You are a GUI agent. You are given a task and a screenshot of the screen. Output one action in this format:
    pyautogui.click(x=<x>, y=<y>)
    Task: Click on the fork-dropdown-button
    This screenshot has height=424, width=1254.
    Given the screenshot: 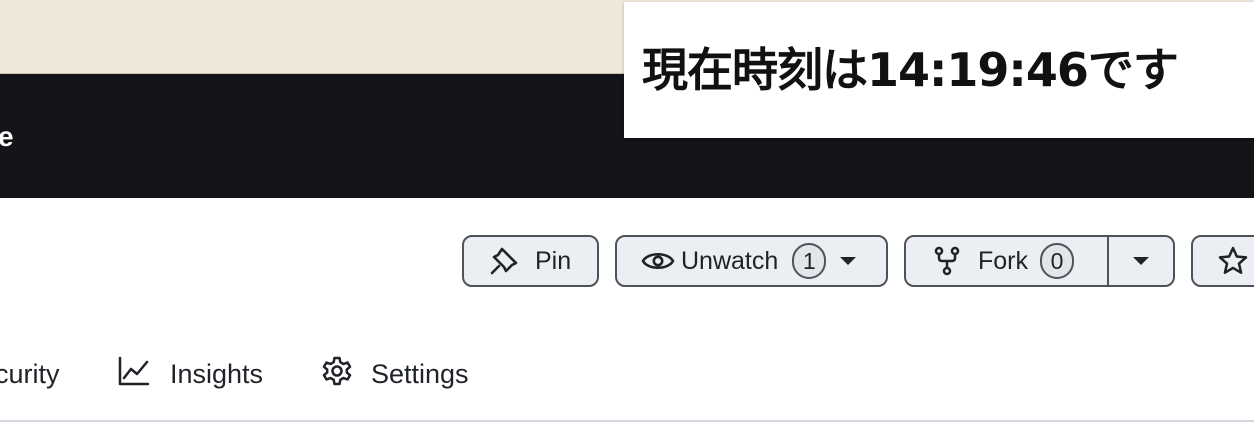 What is the action you would take?
    pyautogui.click(x=1141, y=261)
    